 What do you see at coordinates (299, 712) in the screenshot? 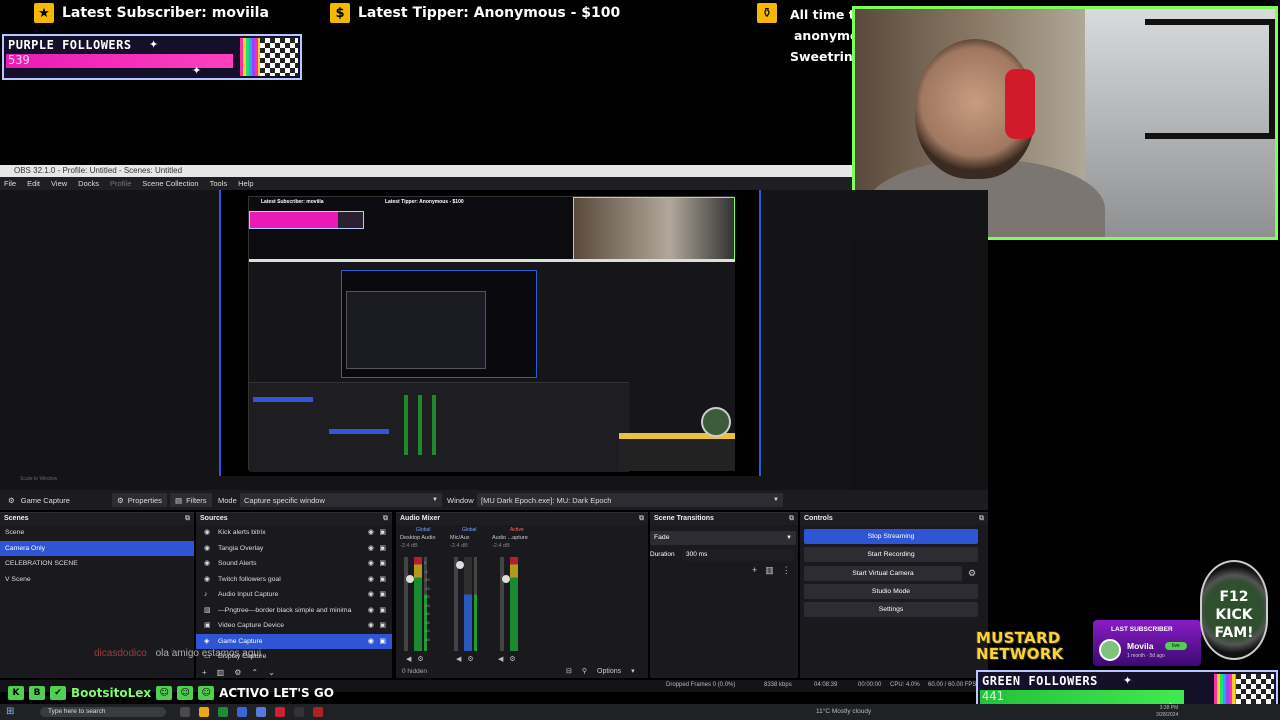
I see `obs-icon` at bounding box center [299, 712].